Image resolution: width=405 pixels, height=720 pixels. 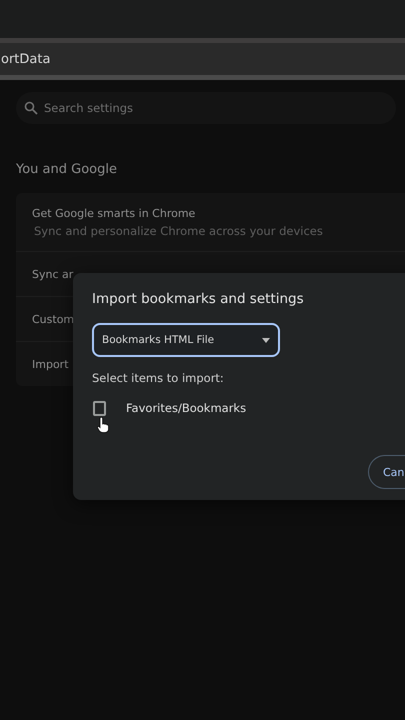 What do you see at coordinates (158, 378) in the screenshot?
I see `import-prompt: Select items to import:` at bounding box center [158, 378].